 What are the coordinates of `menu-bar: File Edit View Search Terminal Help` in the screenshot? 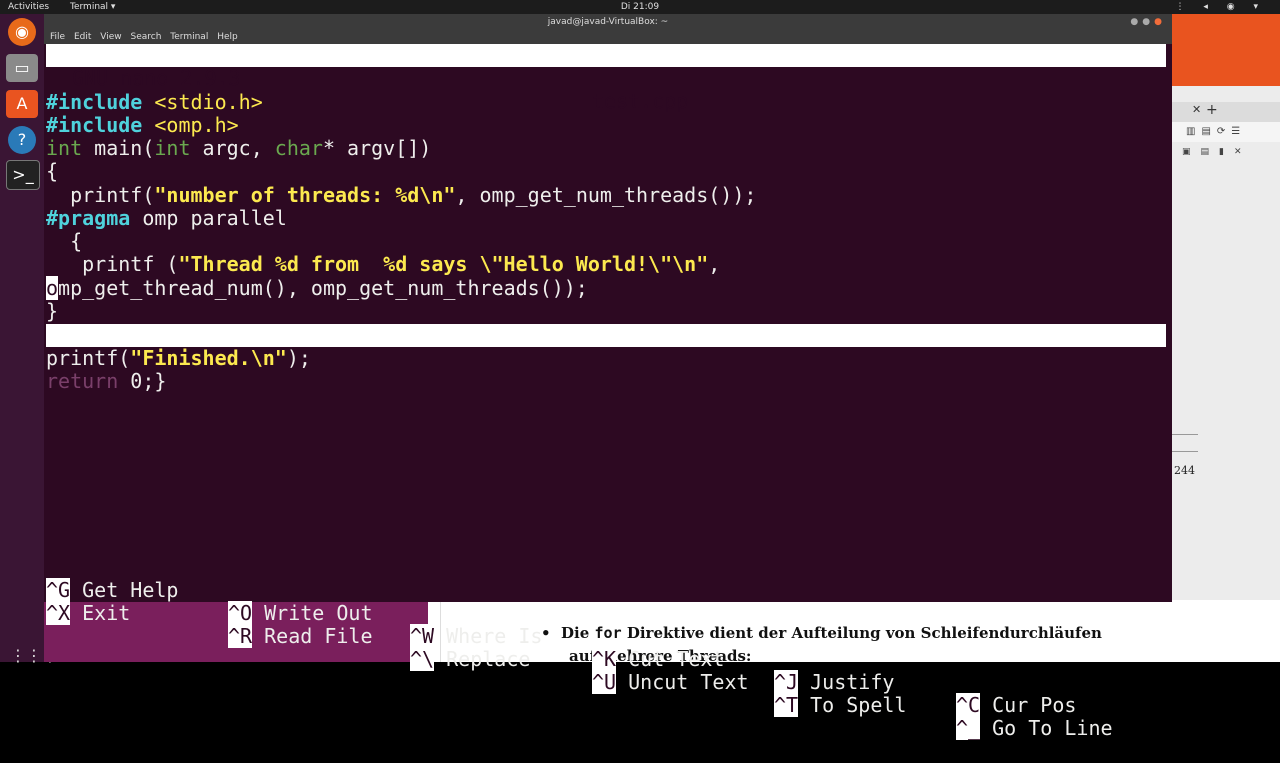 It's located at (144, 37).